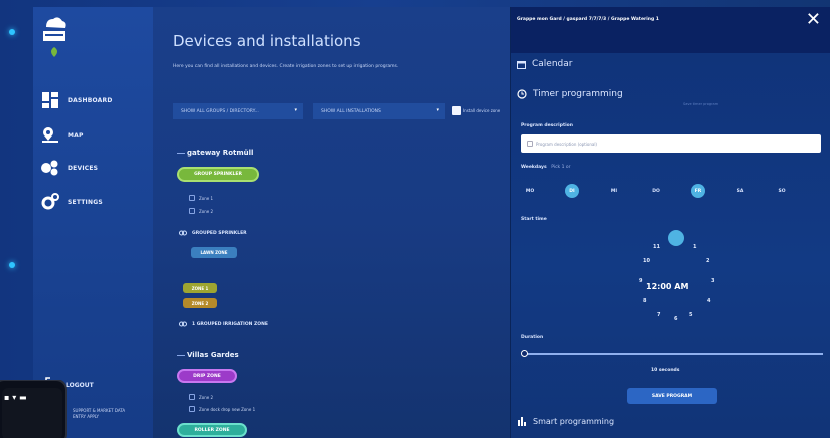 The height and width of the screenshot is (438, 830). What do you see at coordinates (50, 168) in the screenshot?
I see `devices-icon` at bounding box center [50, 168].